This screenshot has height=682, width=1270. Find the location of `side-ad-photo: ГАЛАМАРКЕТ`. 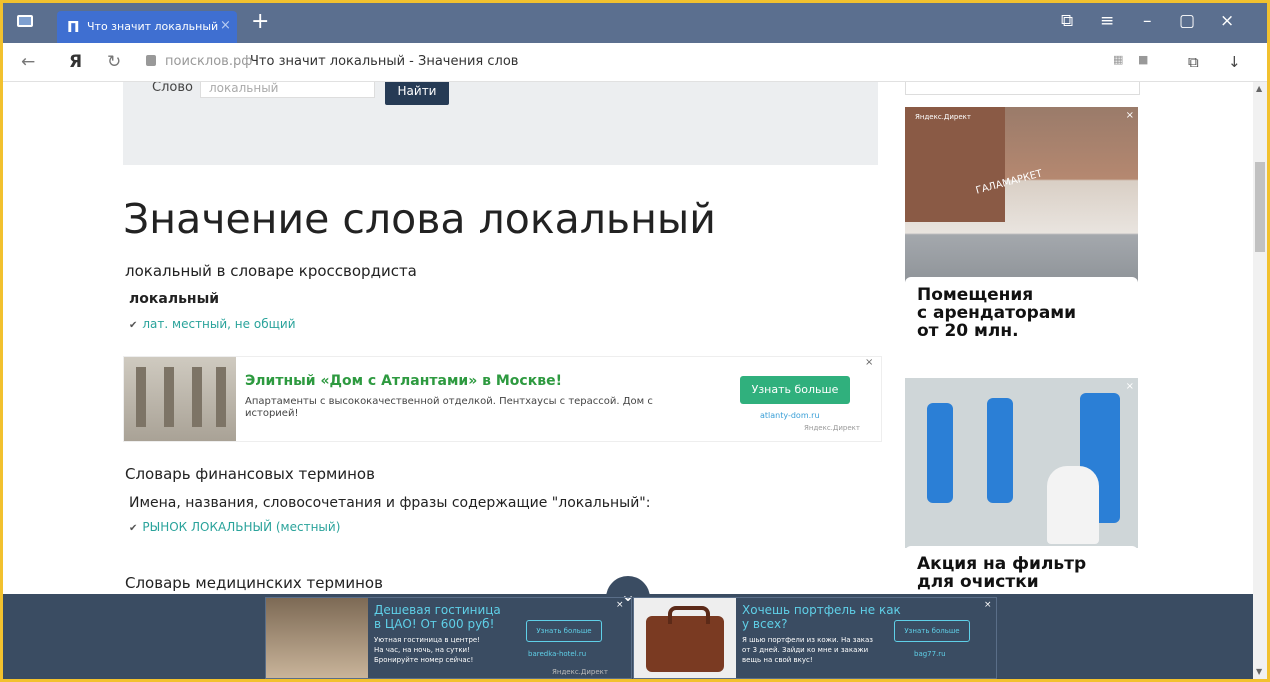

side-ad-photo: ГАЛАМАРКЕТ is located at coordinates (1021, 197).